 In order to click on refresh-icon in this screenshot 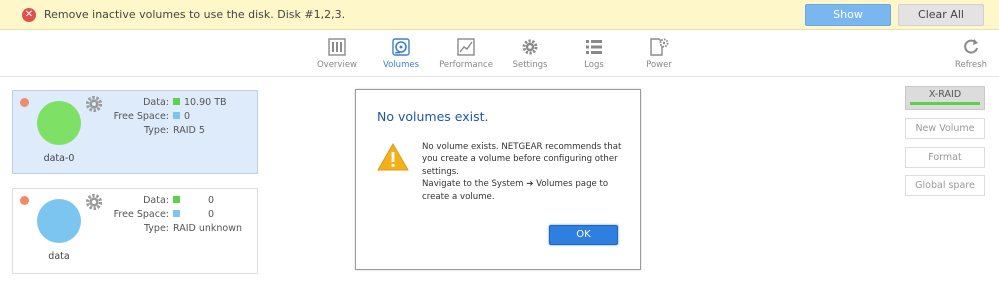, I will do `click(971, 46)`.